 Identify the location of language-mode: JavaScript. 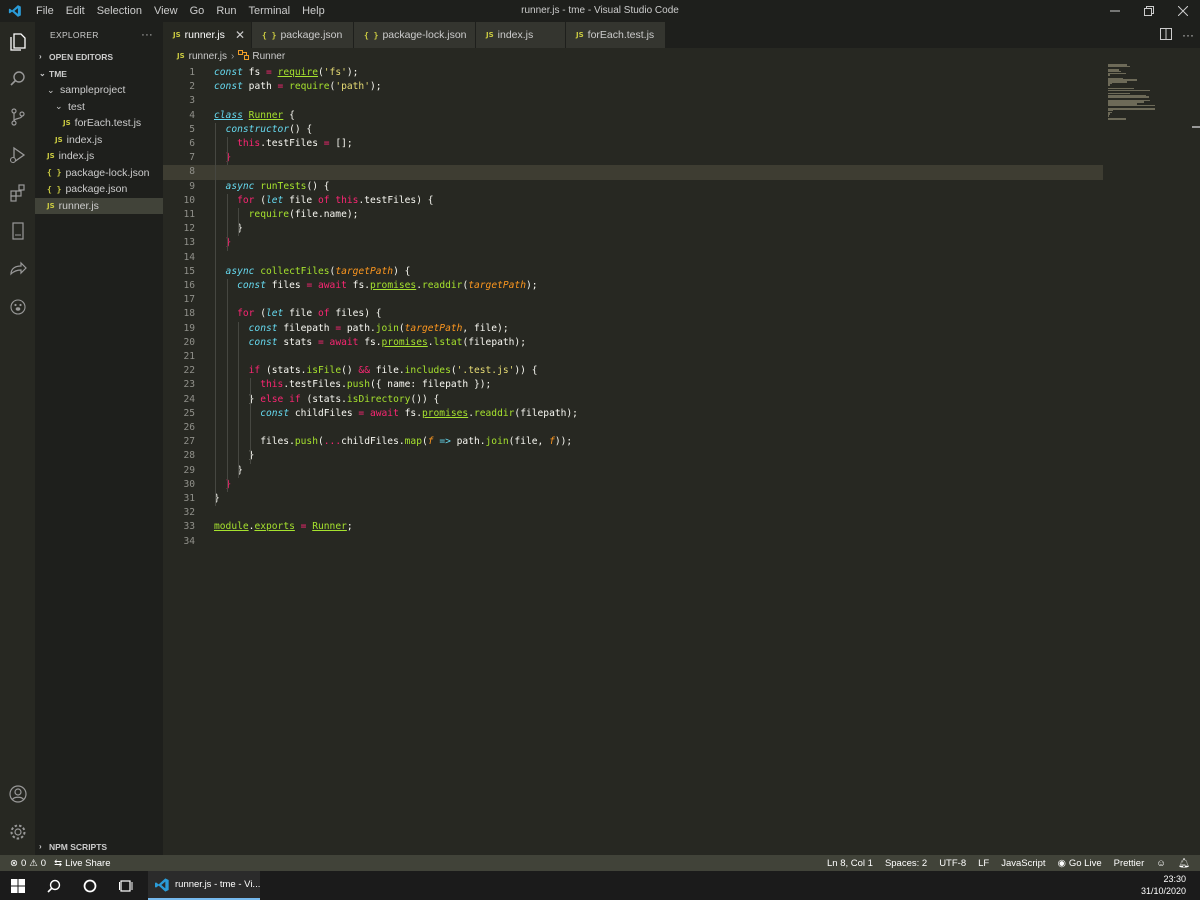
(1023, 863).